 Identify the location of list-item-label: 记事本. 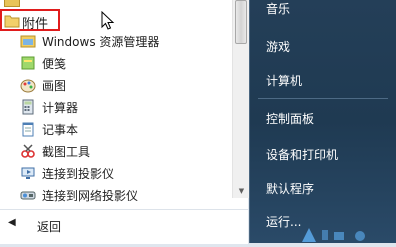
(60, 129).